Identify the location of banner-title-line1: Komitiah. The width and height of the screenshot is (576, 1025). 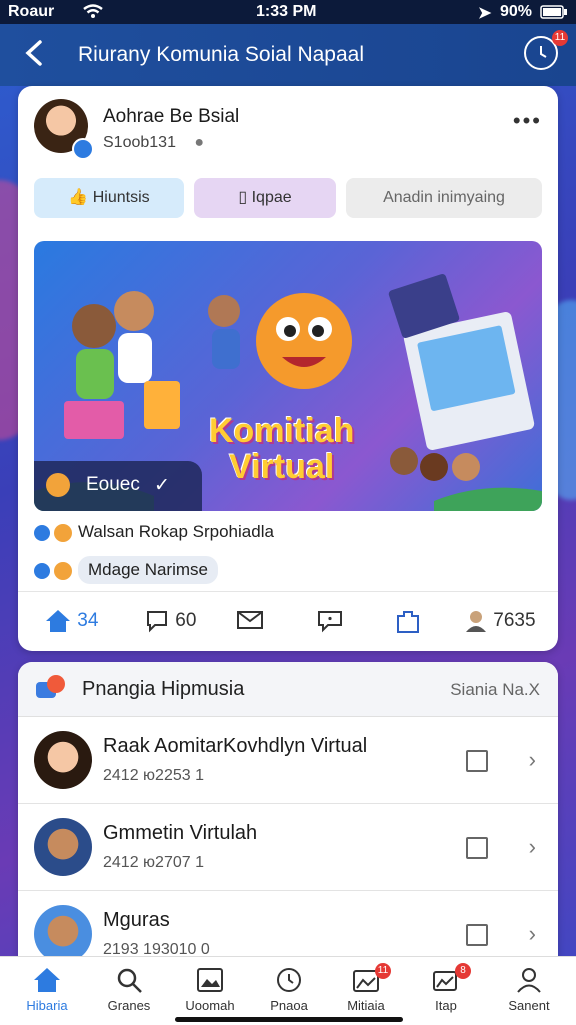
(282, 431).